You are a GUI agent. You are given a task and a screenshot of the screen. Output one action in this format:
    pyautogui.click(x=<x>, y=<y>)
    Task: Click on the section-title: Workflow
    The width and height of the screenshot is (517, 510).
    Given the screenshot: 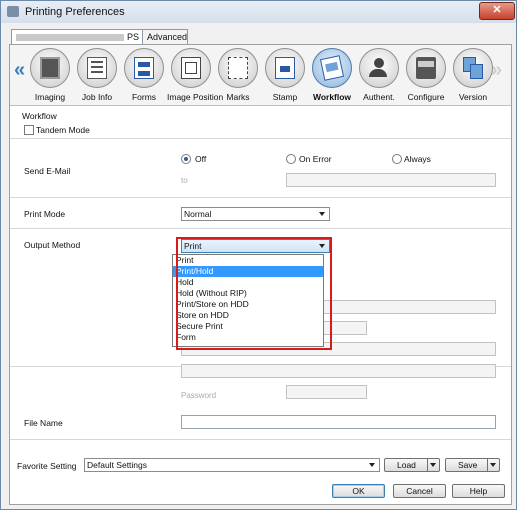 What is the action you would take?
    pyautogui.click(x=39, y=116)
    